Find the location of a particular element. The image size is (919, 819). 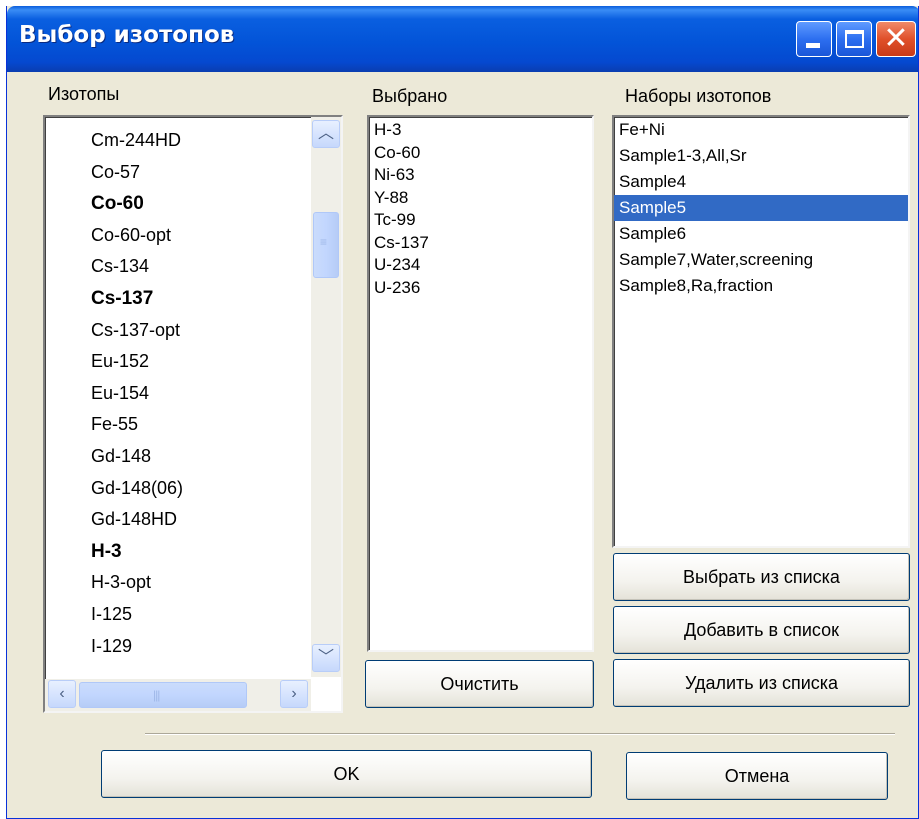

scroll-down-button: ﹀ is located at coordinates (326, 658).